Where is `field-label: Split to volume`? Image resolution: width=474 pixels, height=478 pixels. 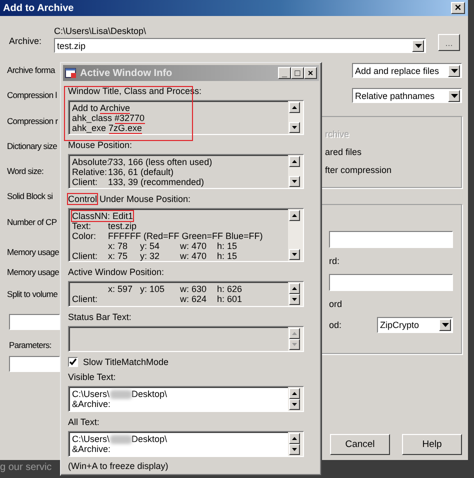 field-label: Split to volume is located at coordinates (32, 295).